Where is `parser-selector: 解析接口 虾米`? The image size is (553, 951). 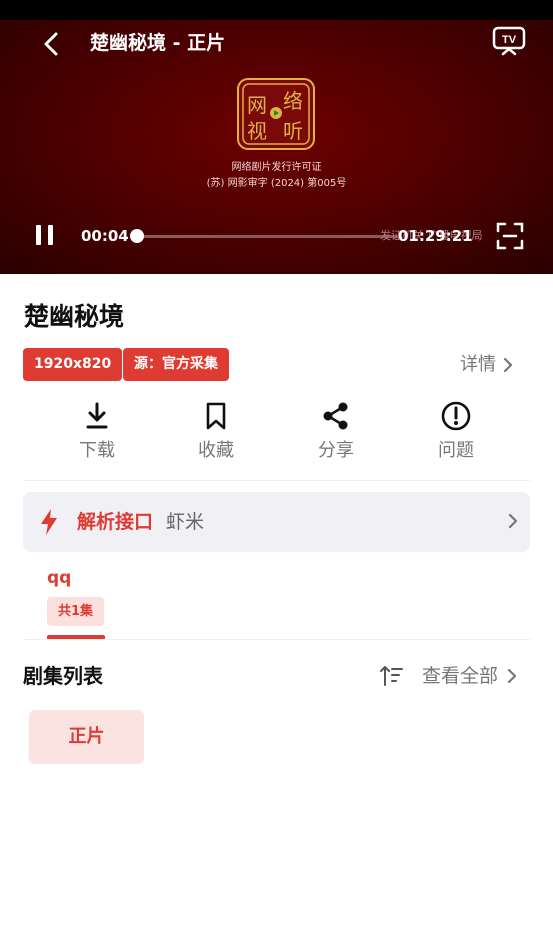
parser-selector: 解析接口 虾米 is located at coordinates (276, 522).